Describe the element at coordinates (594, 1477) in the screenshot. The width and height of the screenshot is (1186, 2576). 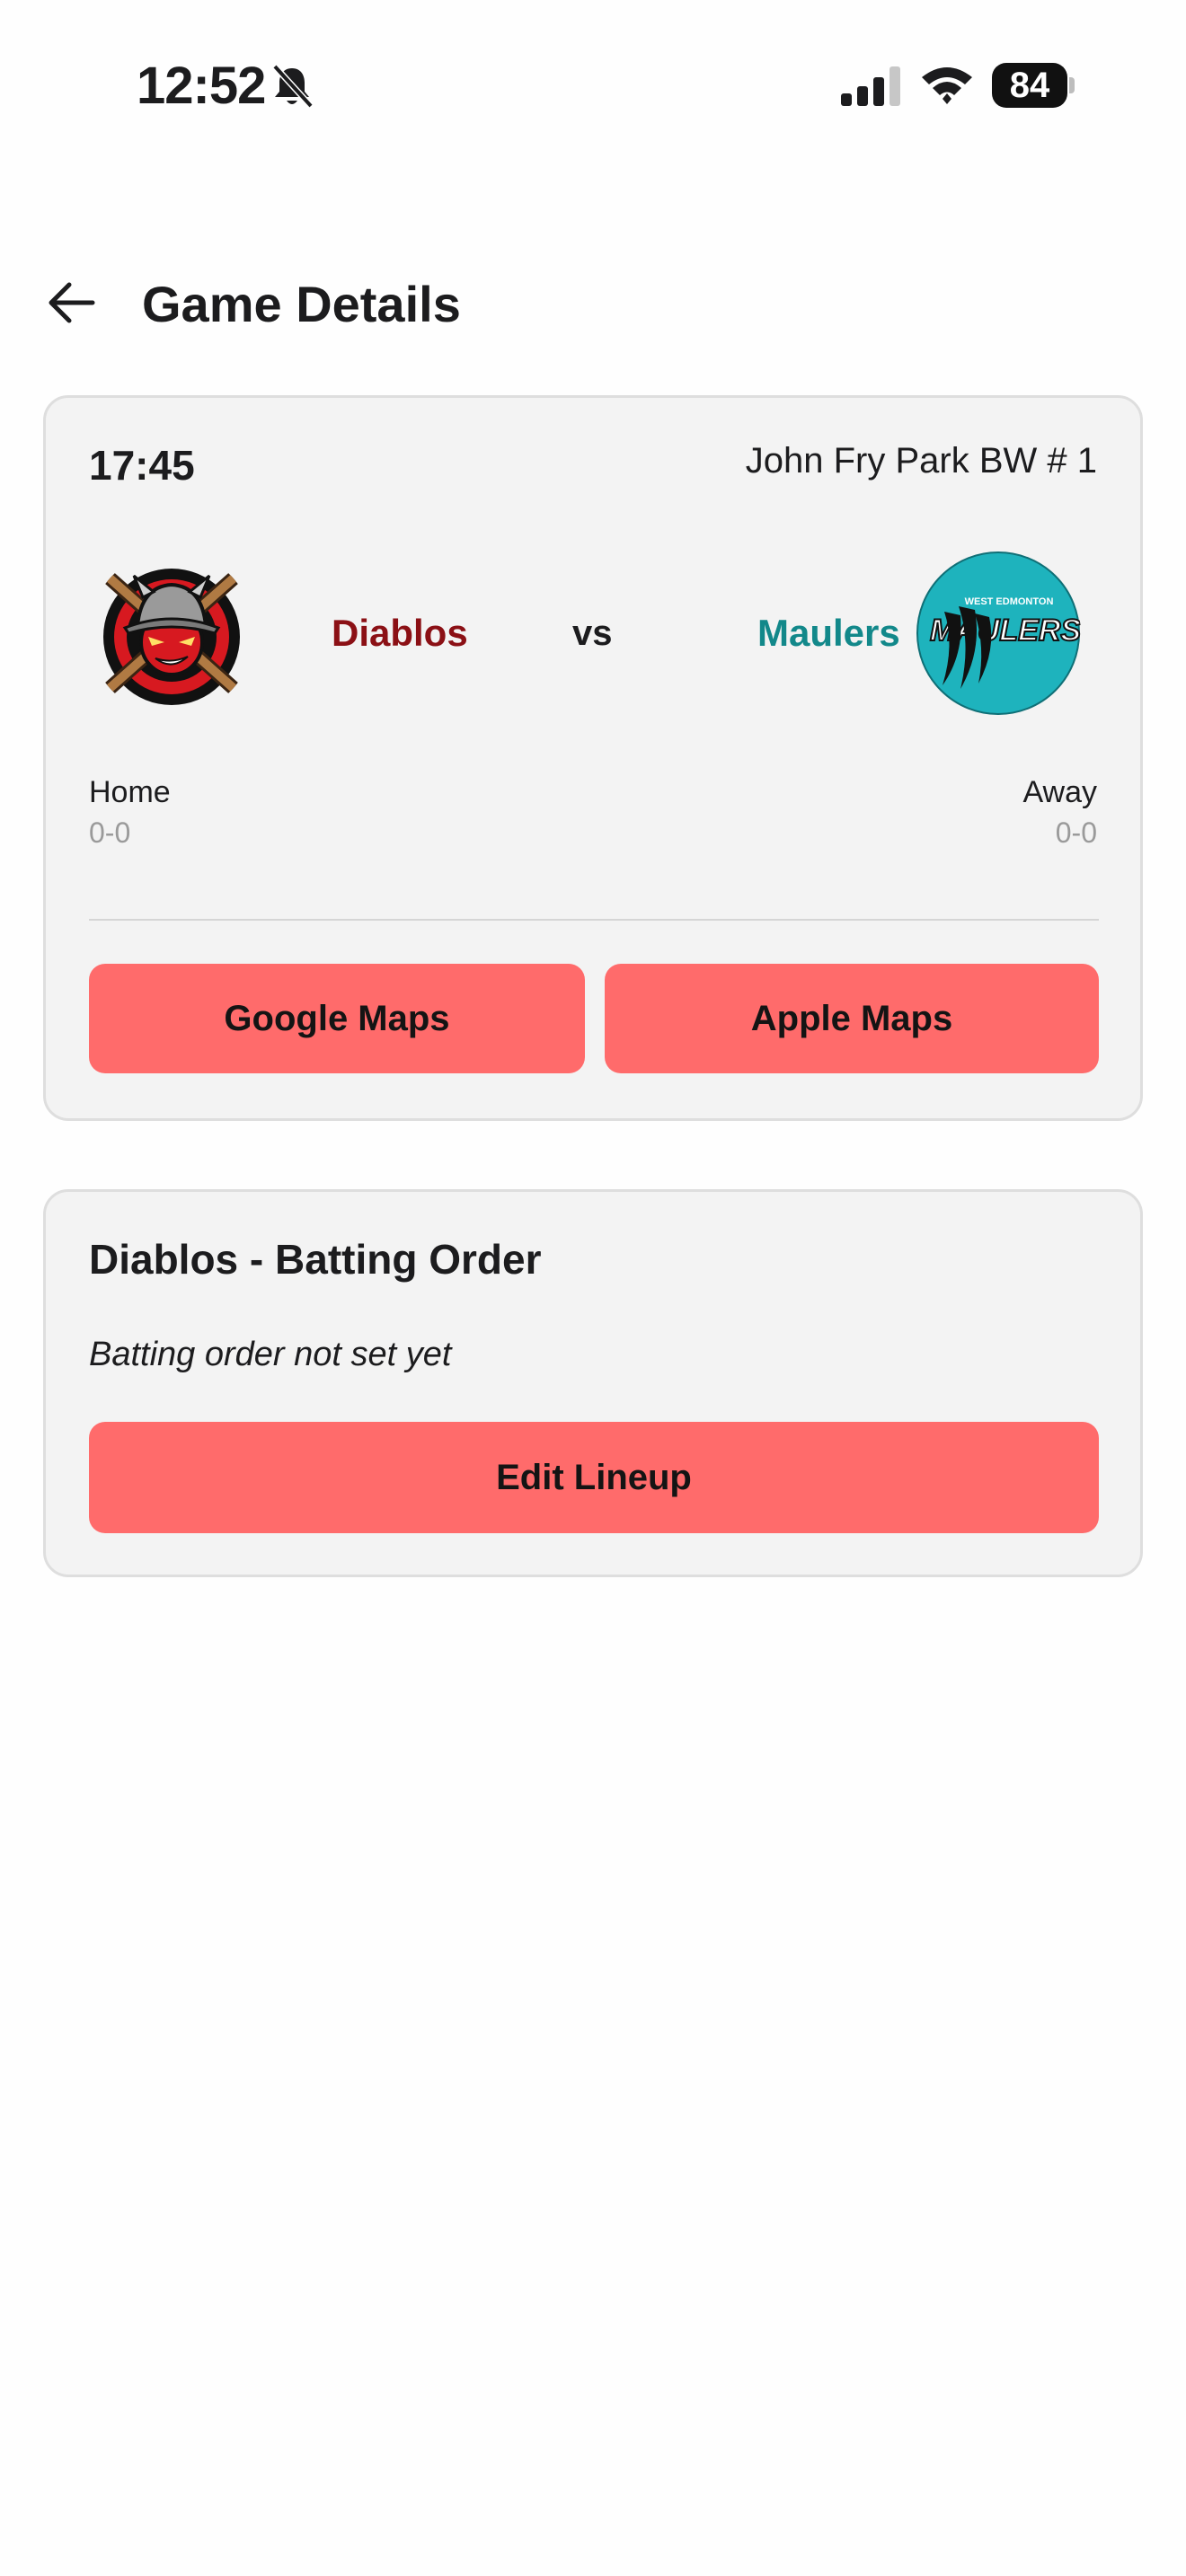
I see `edit-lineup-button: Edit Lineup` at that location.